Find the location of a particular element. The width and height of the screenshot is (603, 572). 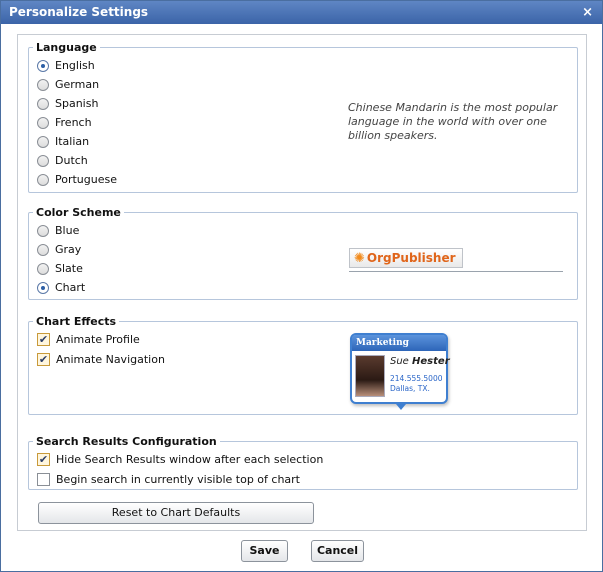

option-label: Animate Navigation is located at coordinates (110, 359).